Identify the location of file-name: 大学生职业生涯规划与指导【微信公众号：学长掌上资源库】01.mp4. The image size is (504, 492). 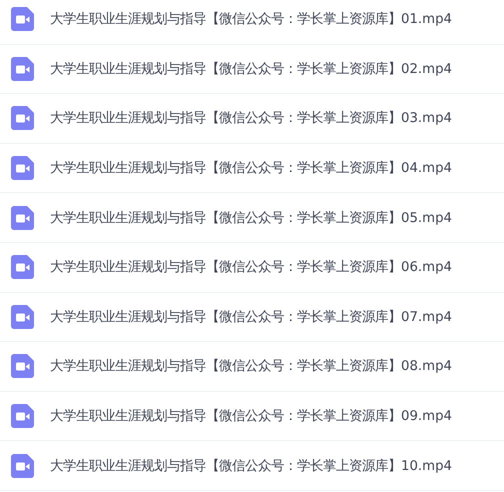
(251, 19).